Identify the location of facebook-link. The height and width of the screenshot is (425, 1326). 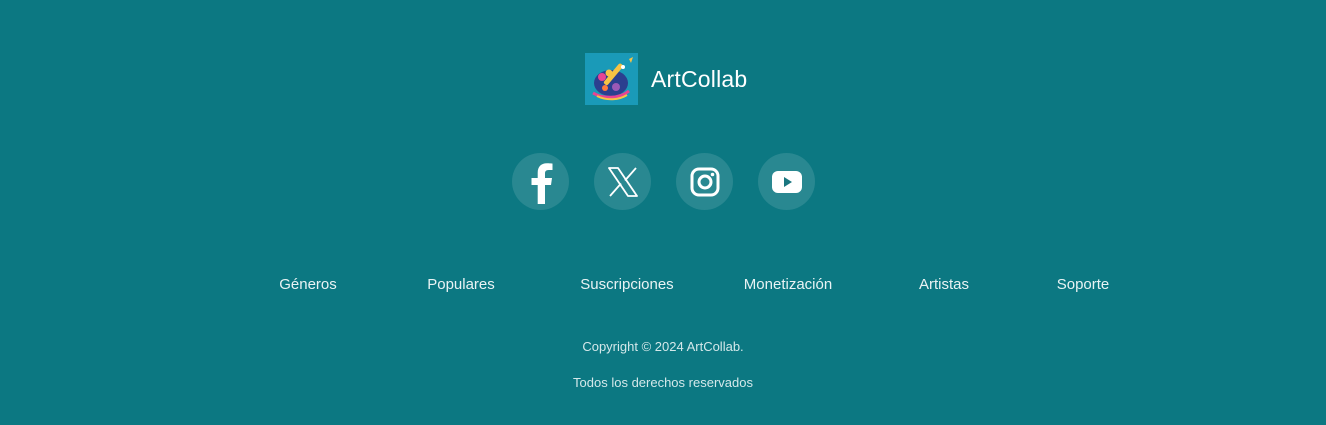
(540, 181).